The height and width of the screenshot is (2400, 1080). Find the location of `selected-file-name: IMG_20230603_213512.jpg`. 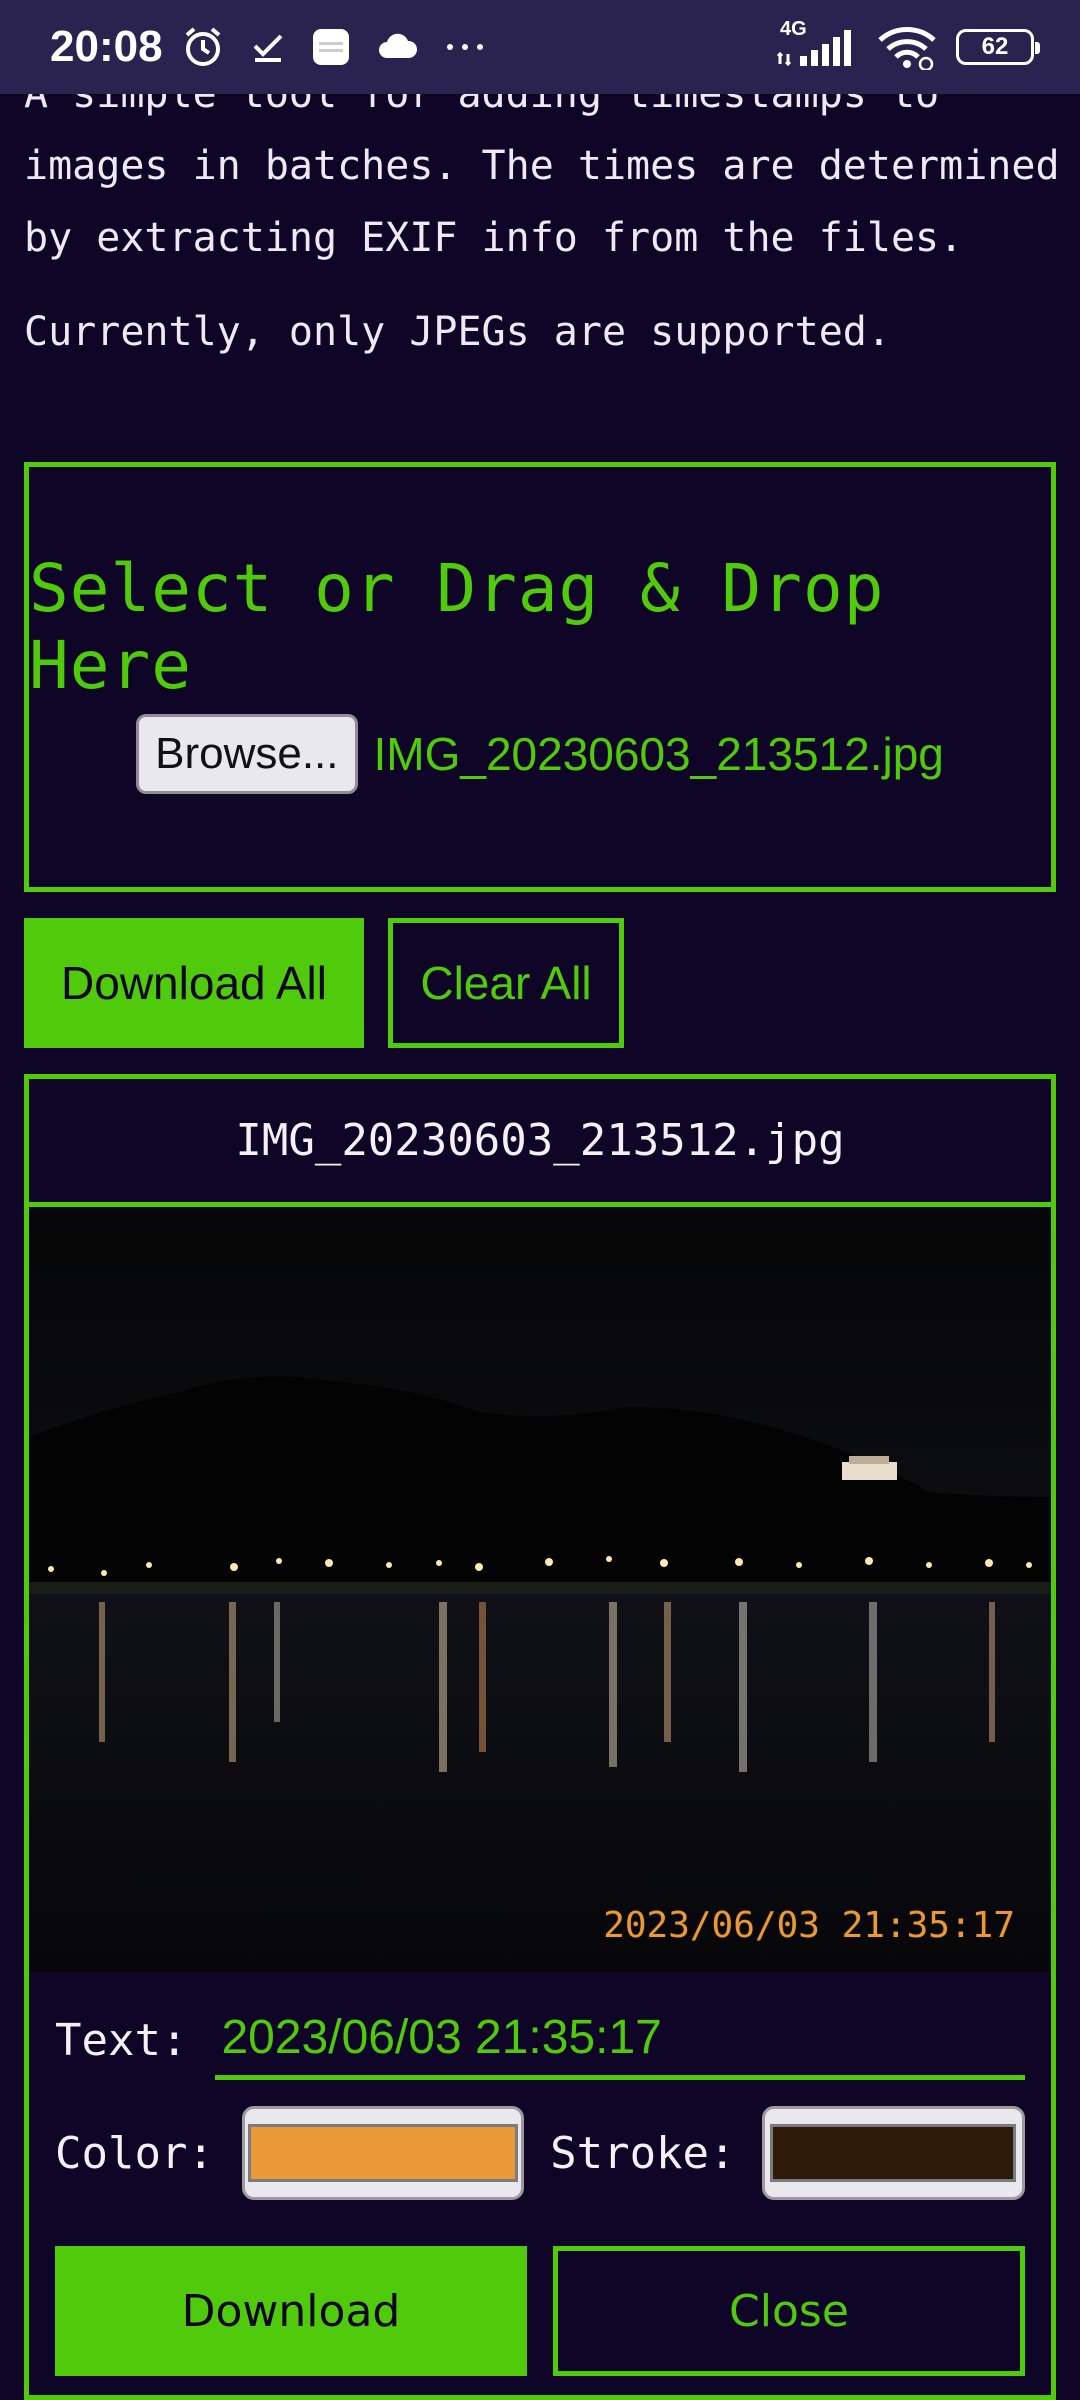

selected-file-name: IMG_20230603_213512.jpg is located at coordinates (658, 754).